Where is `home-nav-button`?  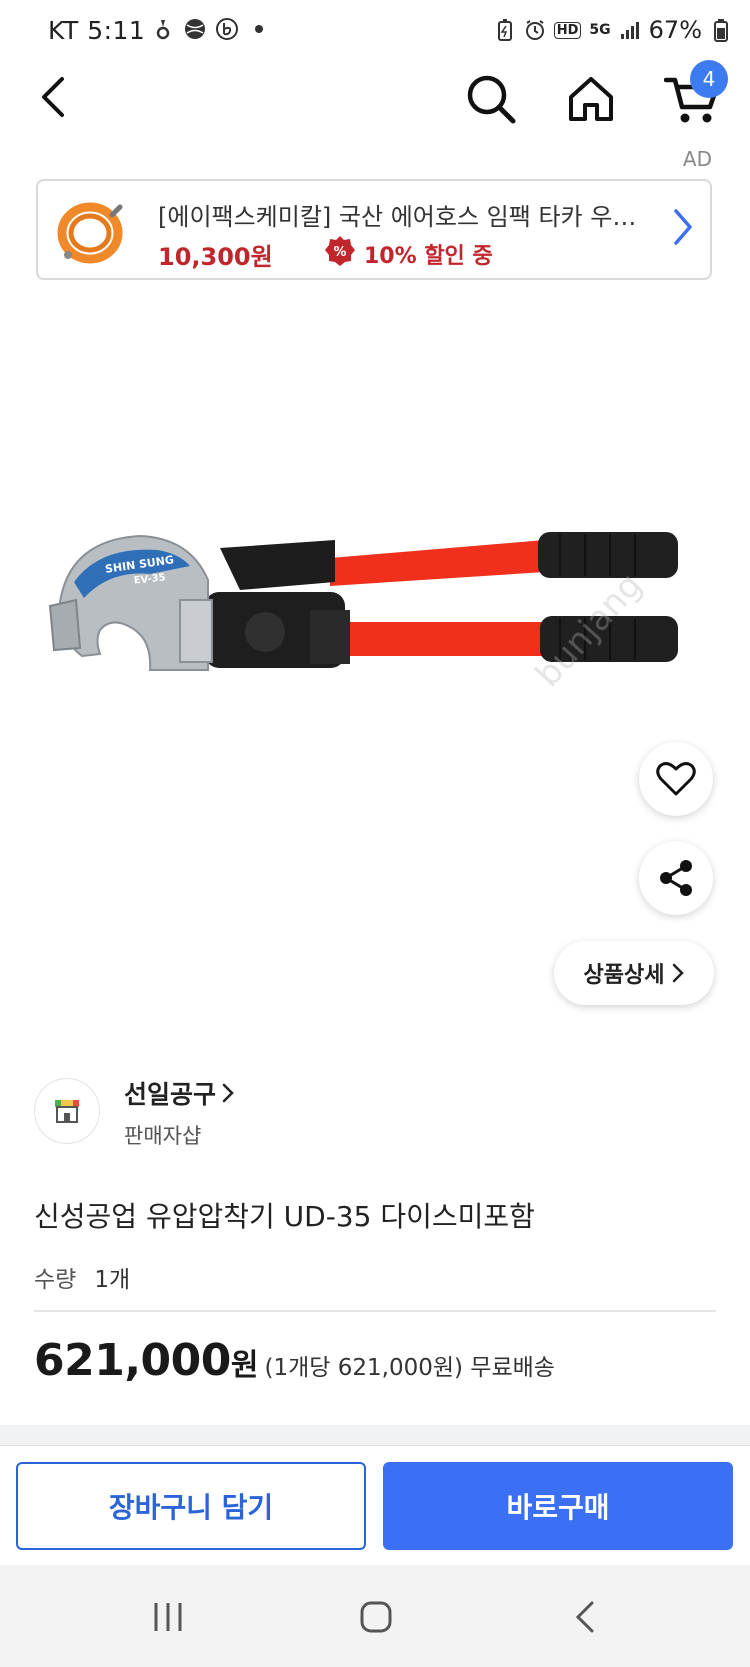 home-nav-button is located at coordinates (376, 1617).